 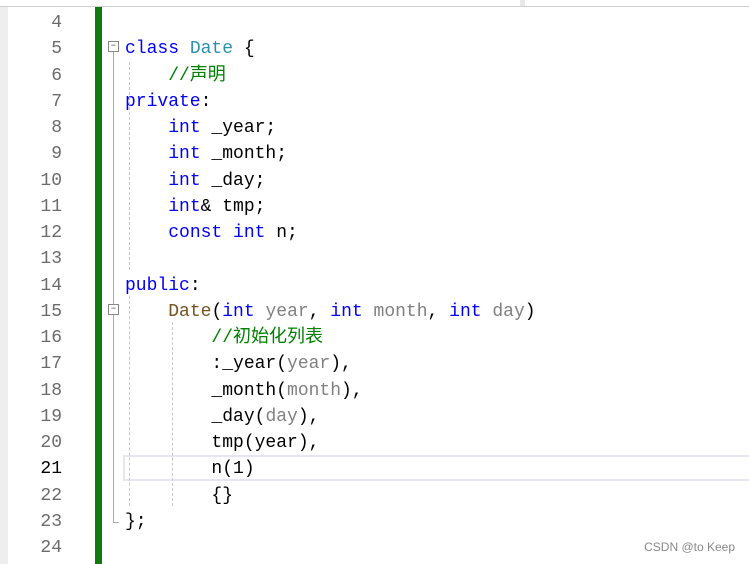 I want to click on code-text: int& tmp;, so click(x=195, y=207).